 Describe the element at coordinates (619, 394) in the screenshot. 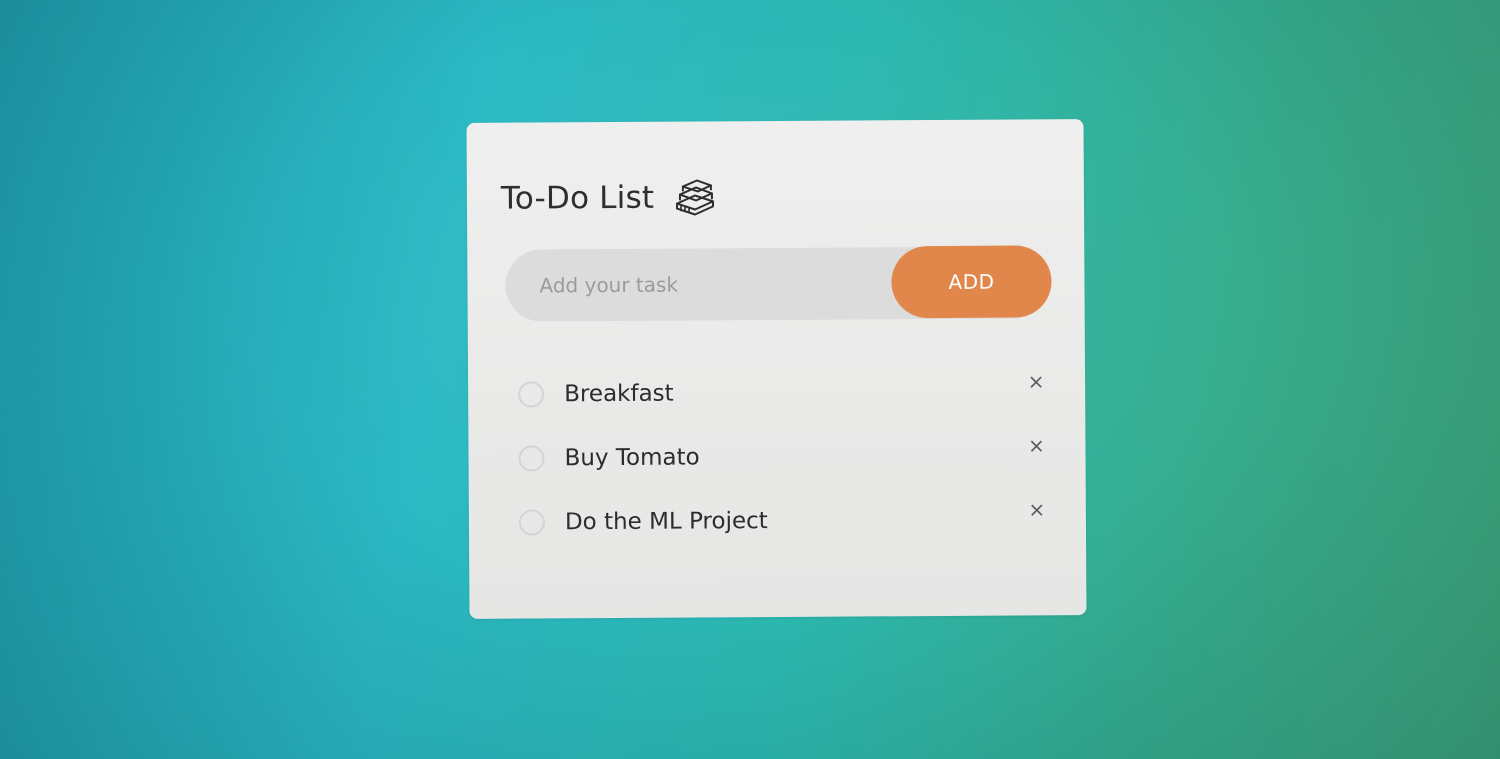

I see `task-label: Breakfast` at that location.